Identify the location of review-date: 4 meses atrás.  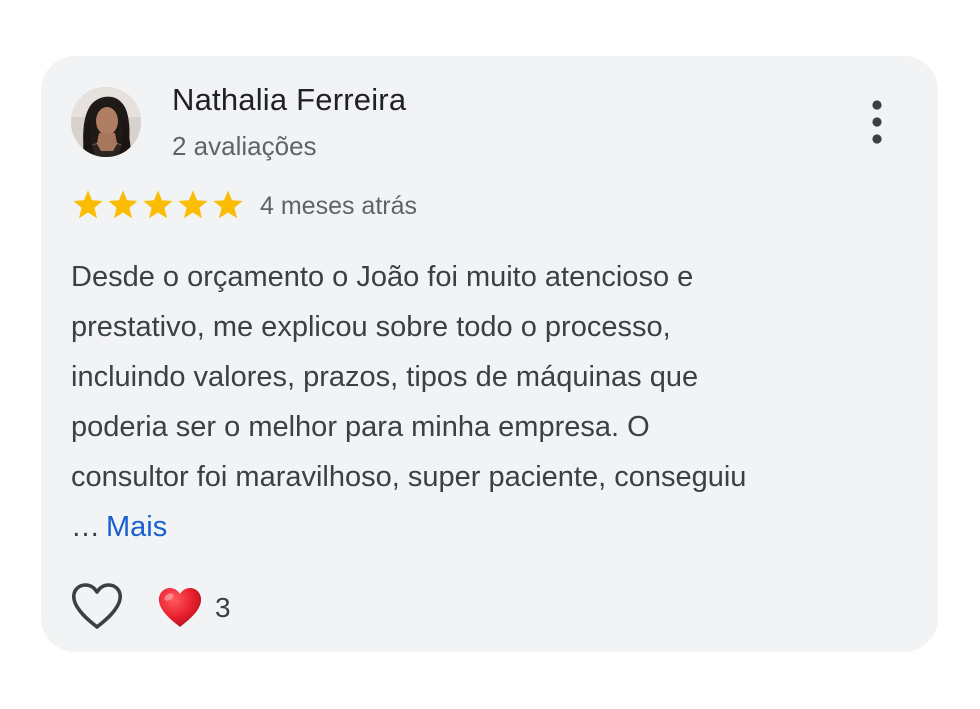
(339, 206).